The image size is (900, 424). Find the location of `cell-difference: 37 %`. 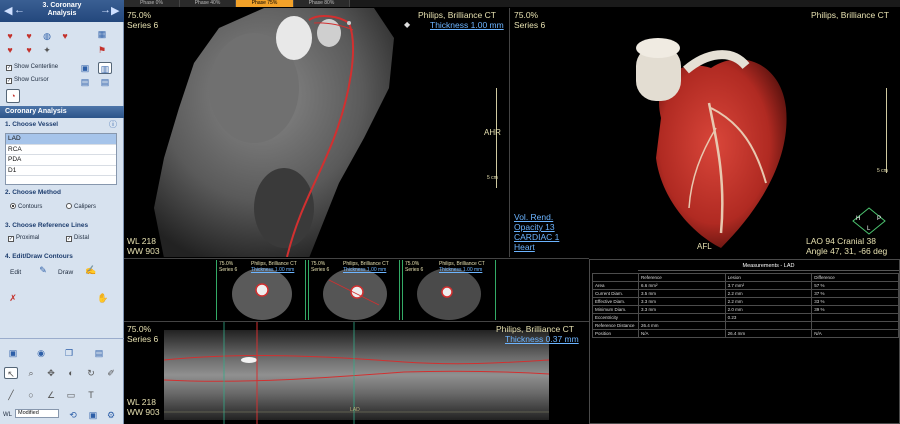

cell-difference: 37 % is located at coordinates (855, 293).